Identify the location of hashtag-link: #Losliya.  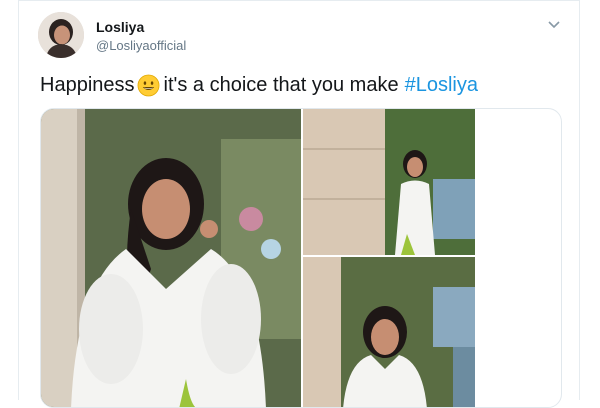
(441, 85).